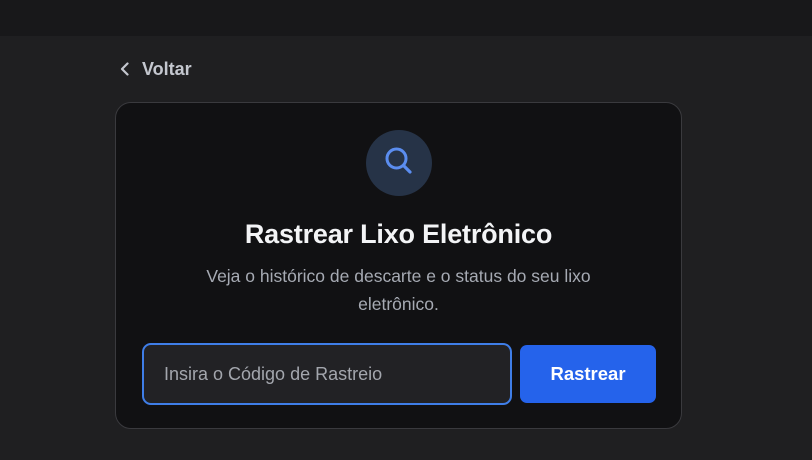  What do you see at coordinates (588, 374) in the screenshot?
I see `track-button: Rastrear` at bounding box center [588, 374].